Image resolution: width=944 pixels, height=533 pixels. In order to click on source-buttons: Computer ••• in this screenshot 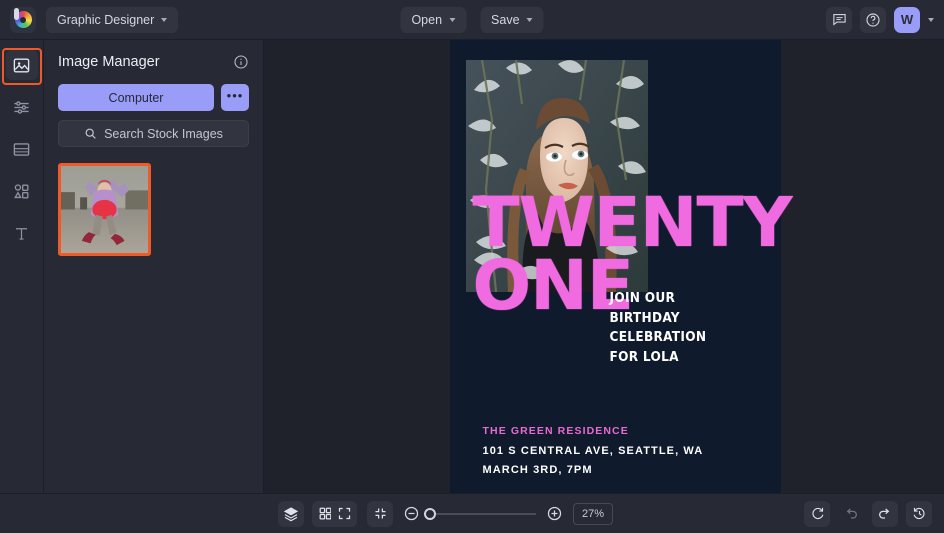, I will do `click(153, 97)`.